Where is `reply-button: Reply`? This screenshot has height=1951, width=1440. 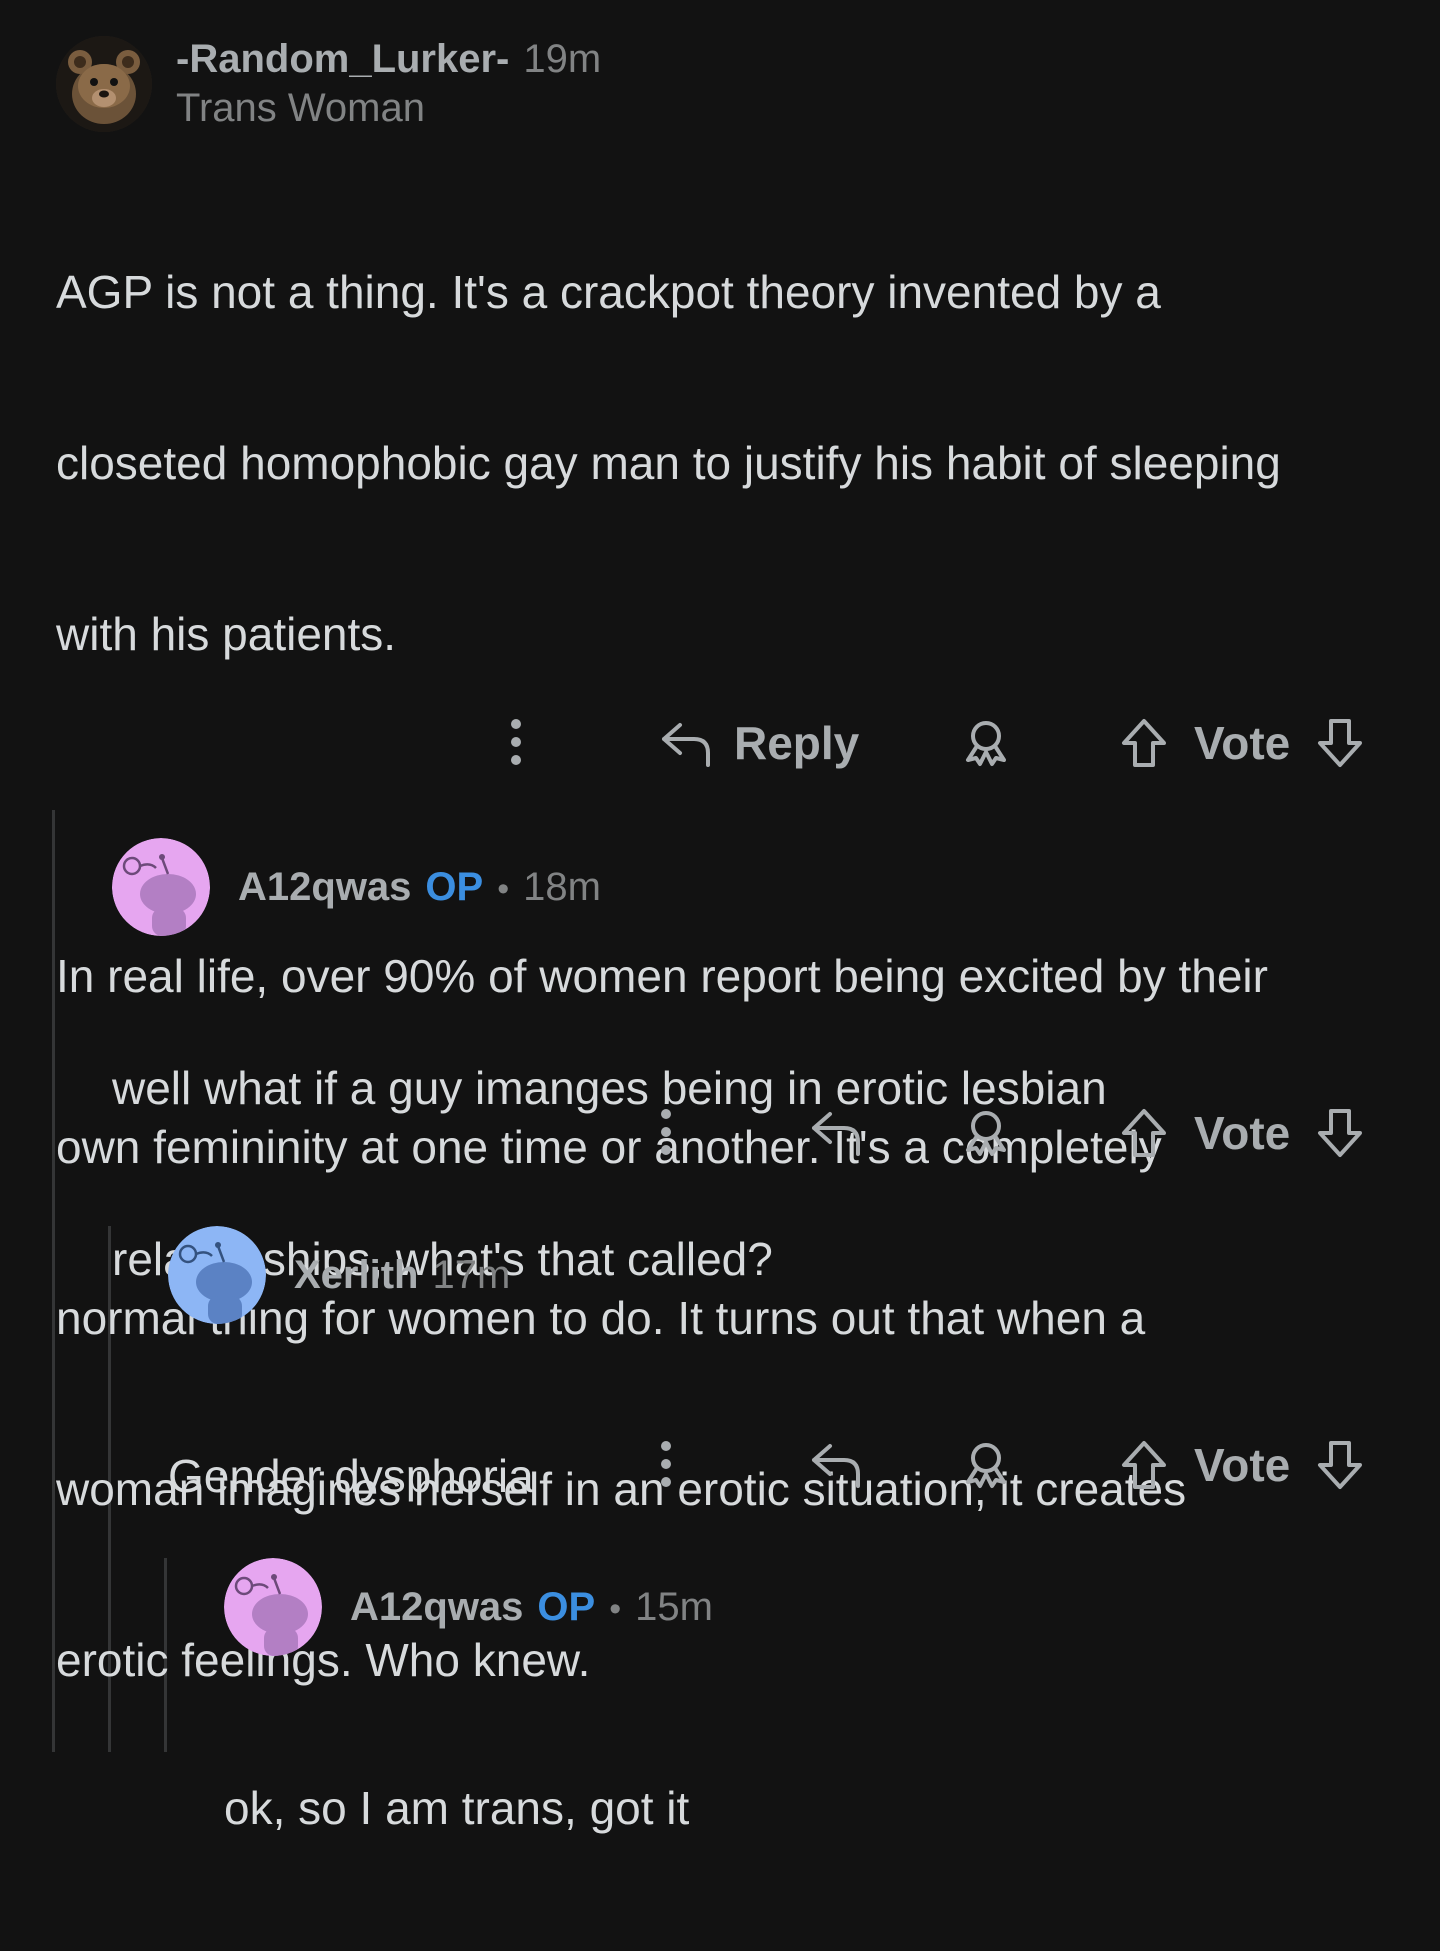
reply-button: Reply is located at coordinates (758, 743).